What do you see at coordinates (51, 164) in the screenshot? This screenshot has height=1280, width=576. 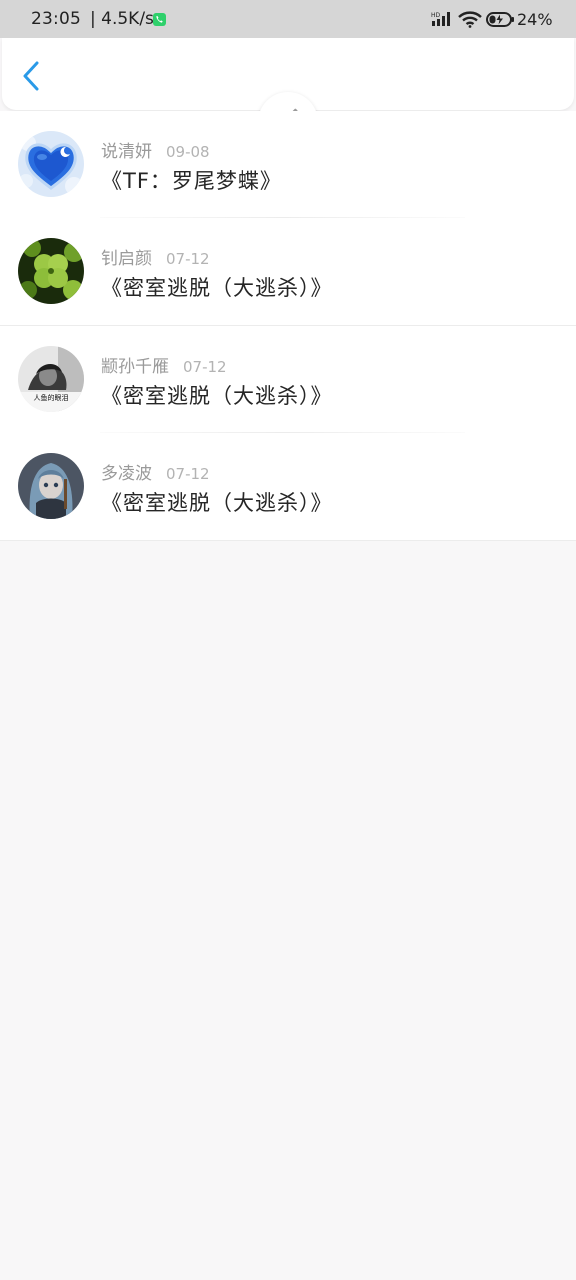 I see `avatar-blue-heart` at bounding box center [51, 164].